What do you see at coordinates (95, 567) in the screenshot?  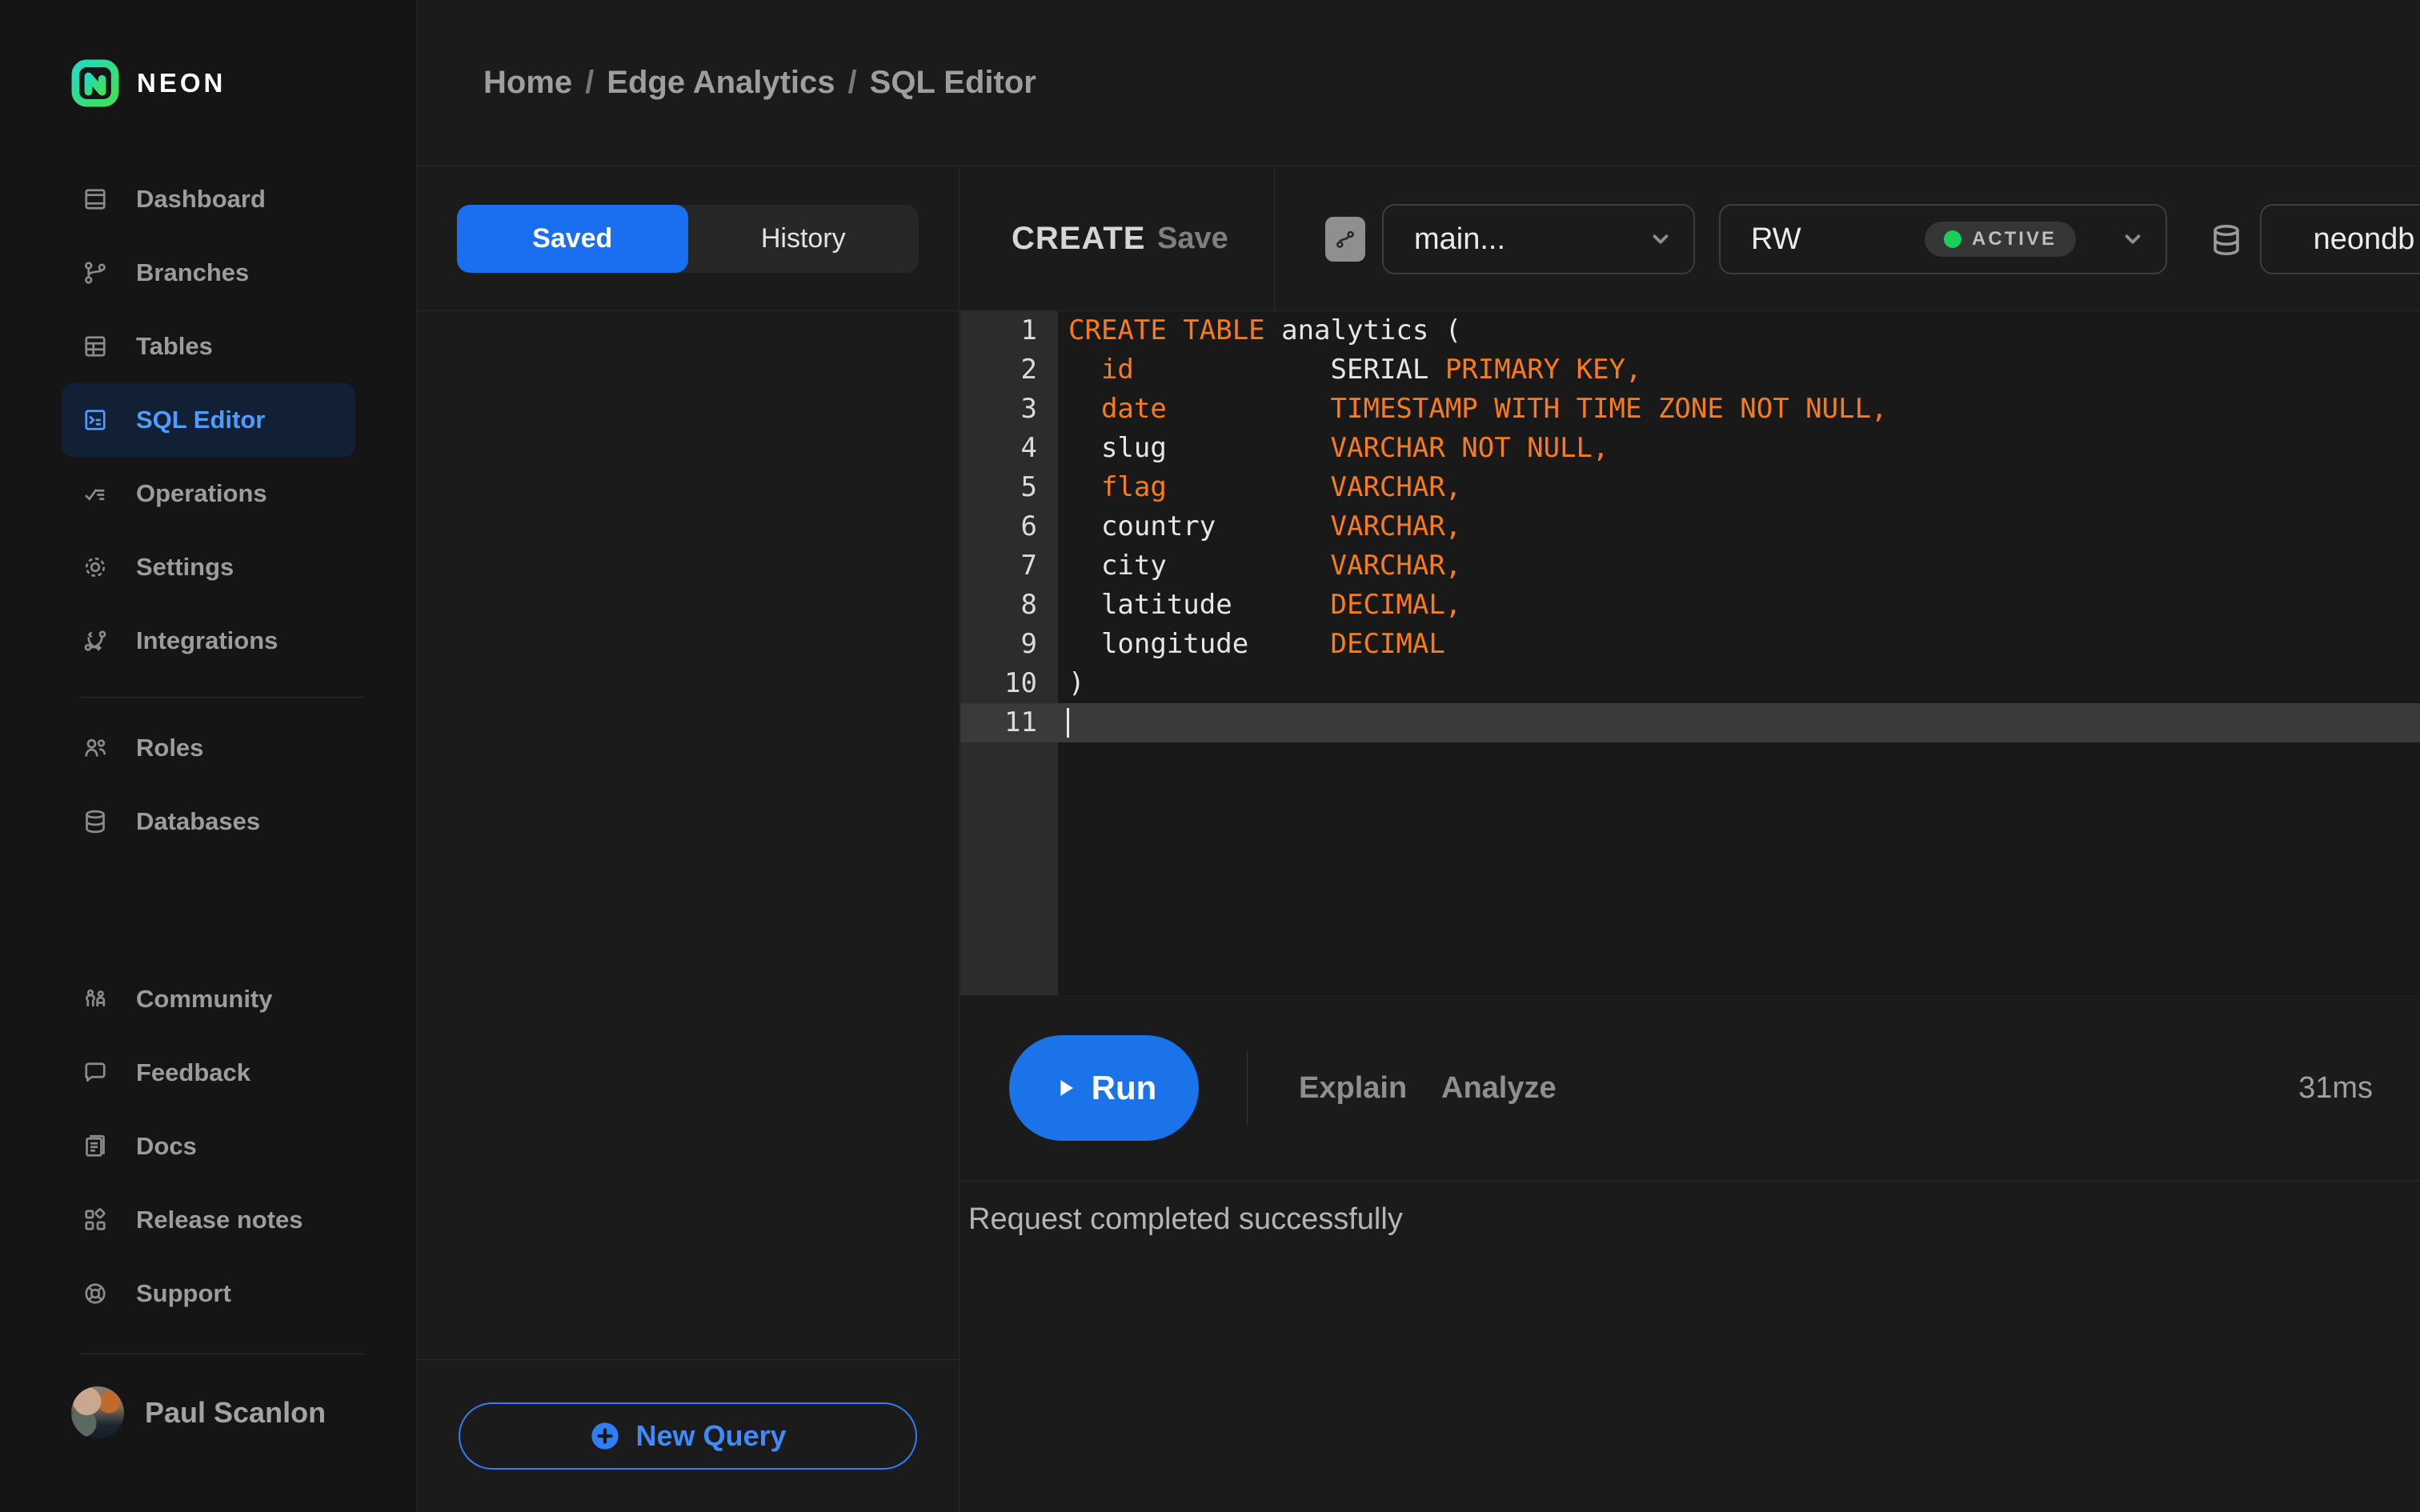 I see `settings-gear-icon` at bounding box center [95, 567].